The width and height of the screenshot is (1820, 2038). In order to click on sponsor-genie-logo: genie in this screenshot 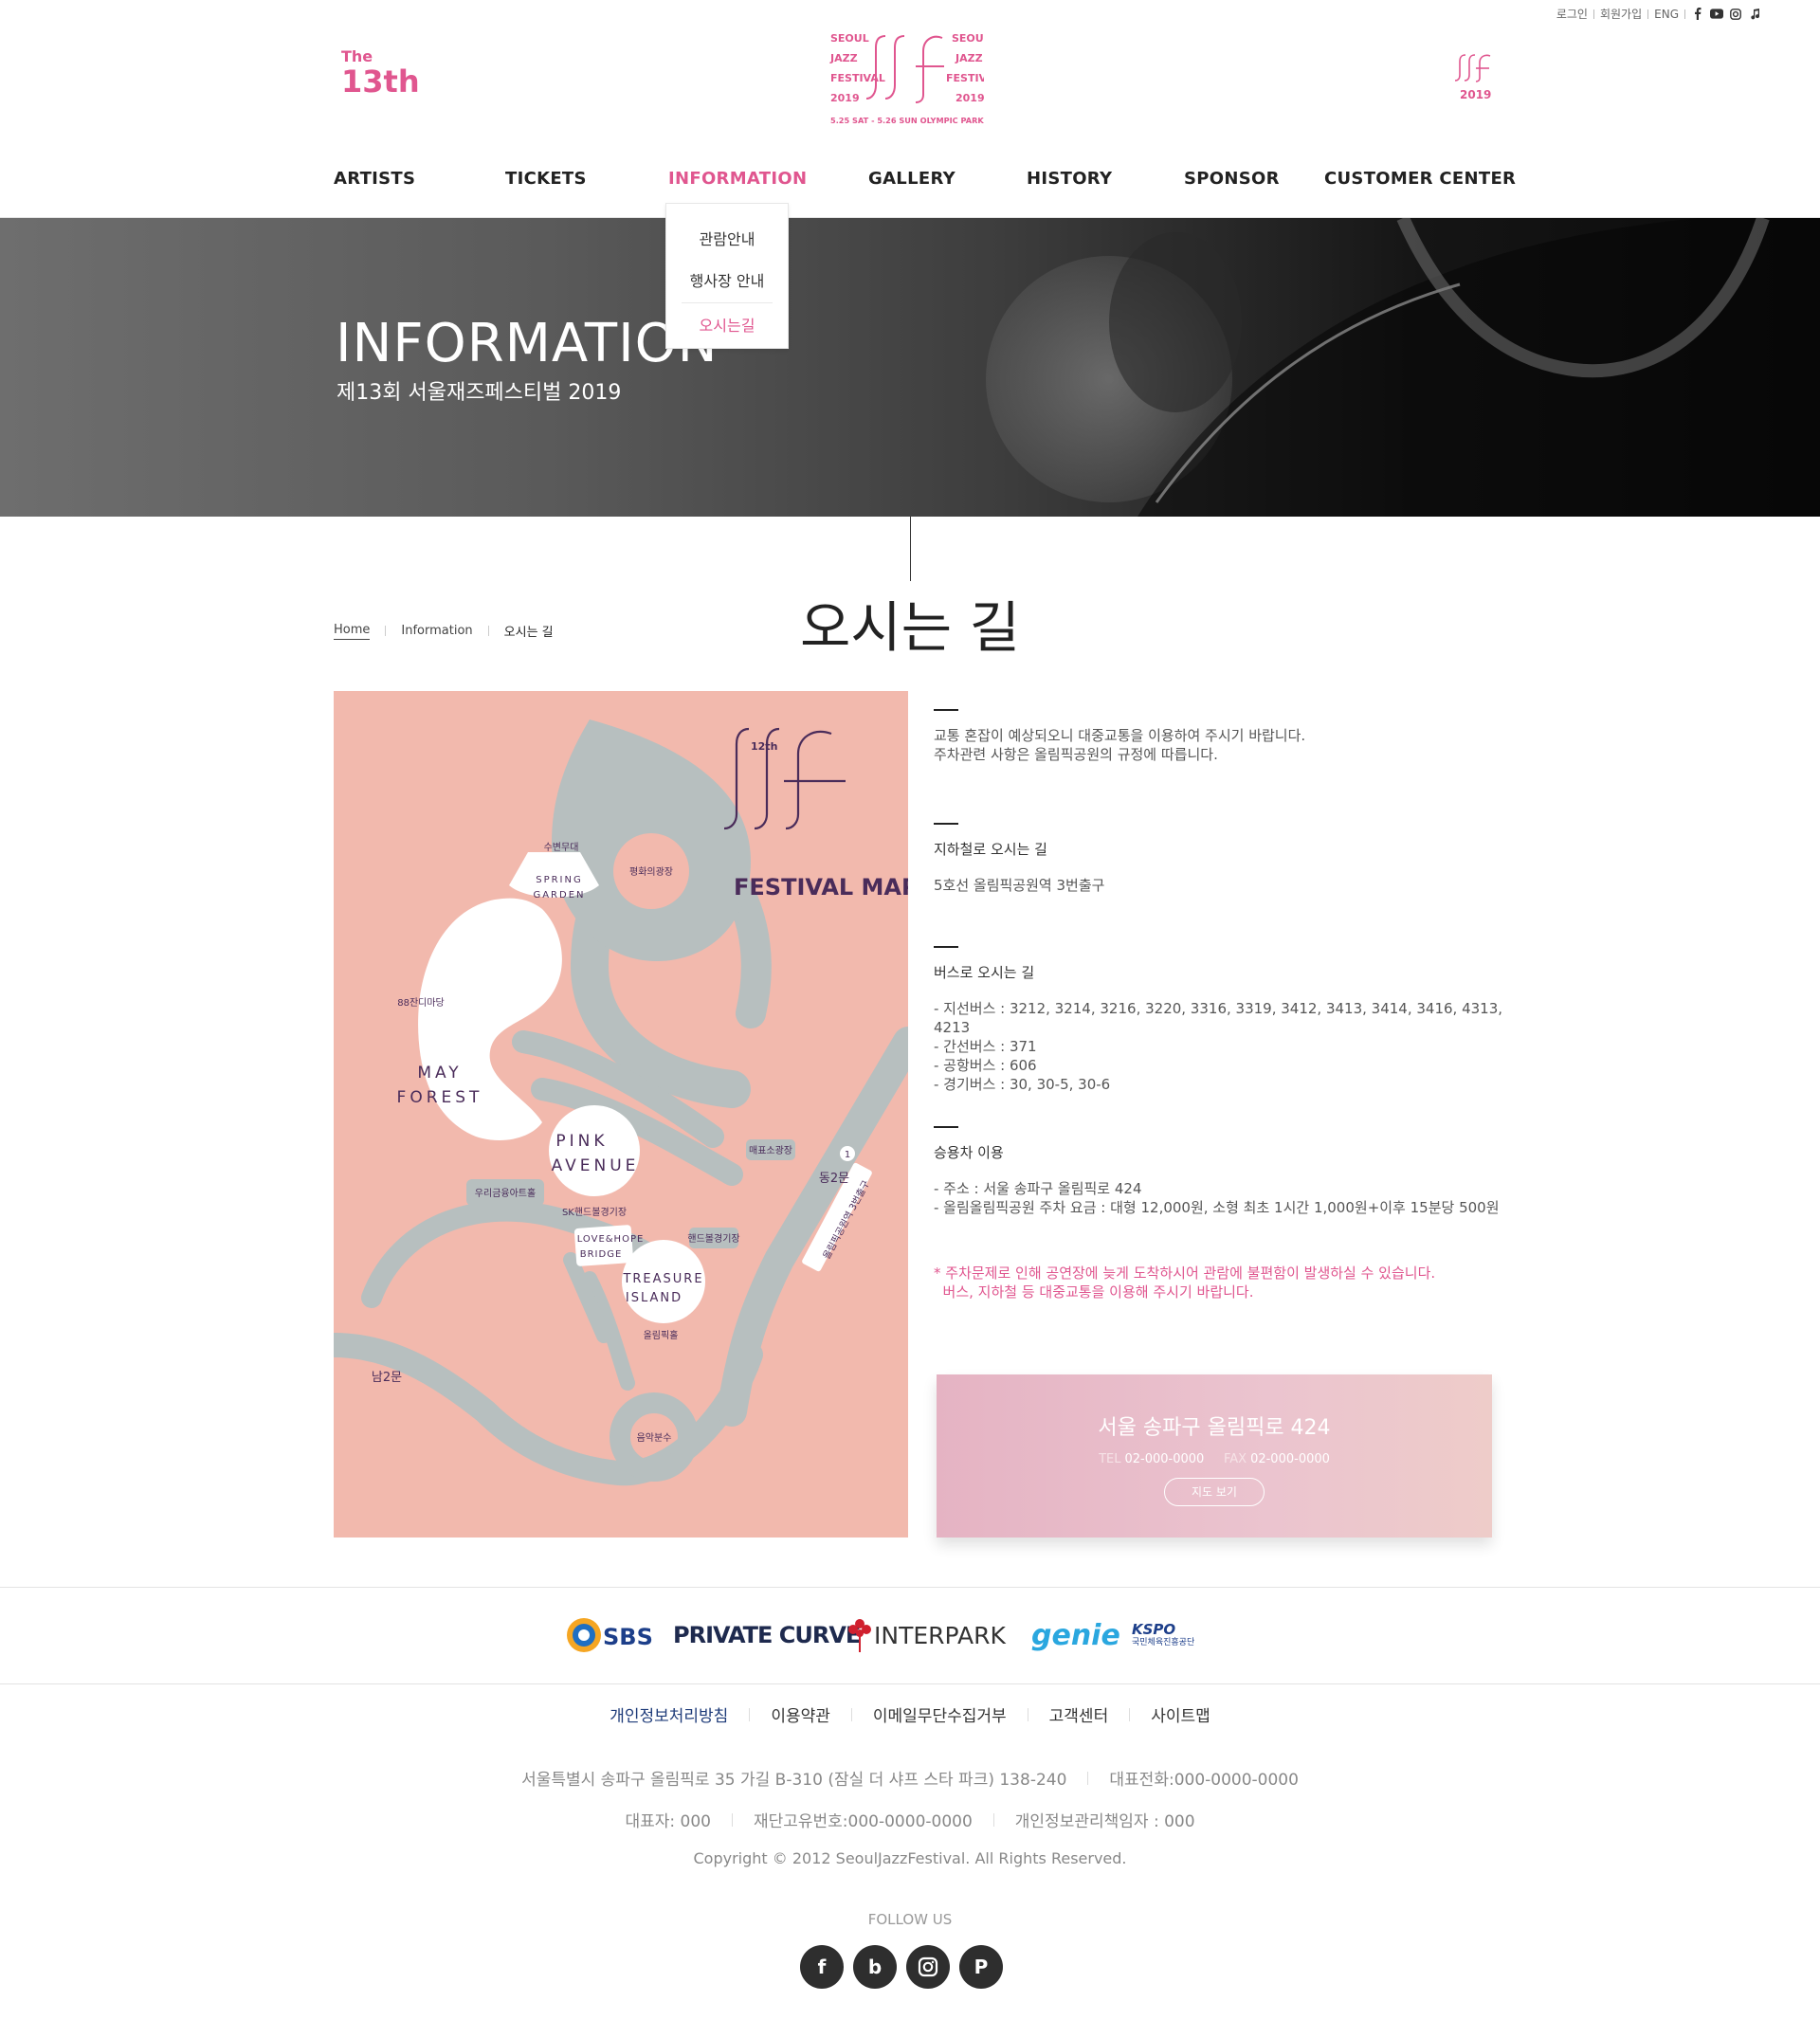, I will do `click(1075, 1635)`.